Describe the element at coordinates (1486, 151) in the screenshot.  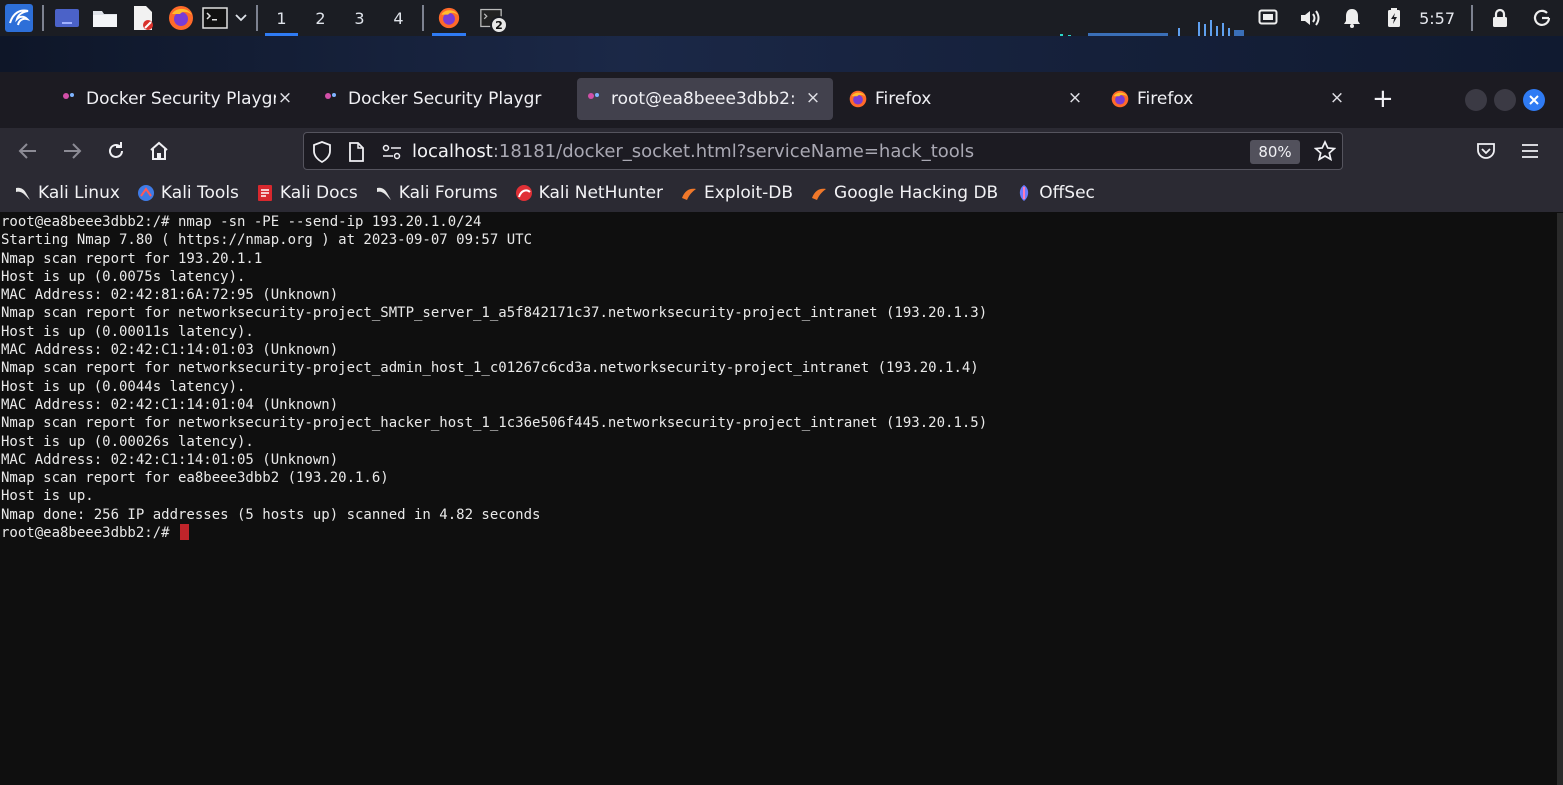
I see `pocket-button` at that location.